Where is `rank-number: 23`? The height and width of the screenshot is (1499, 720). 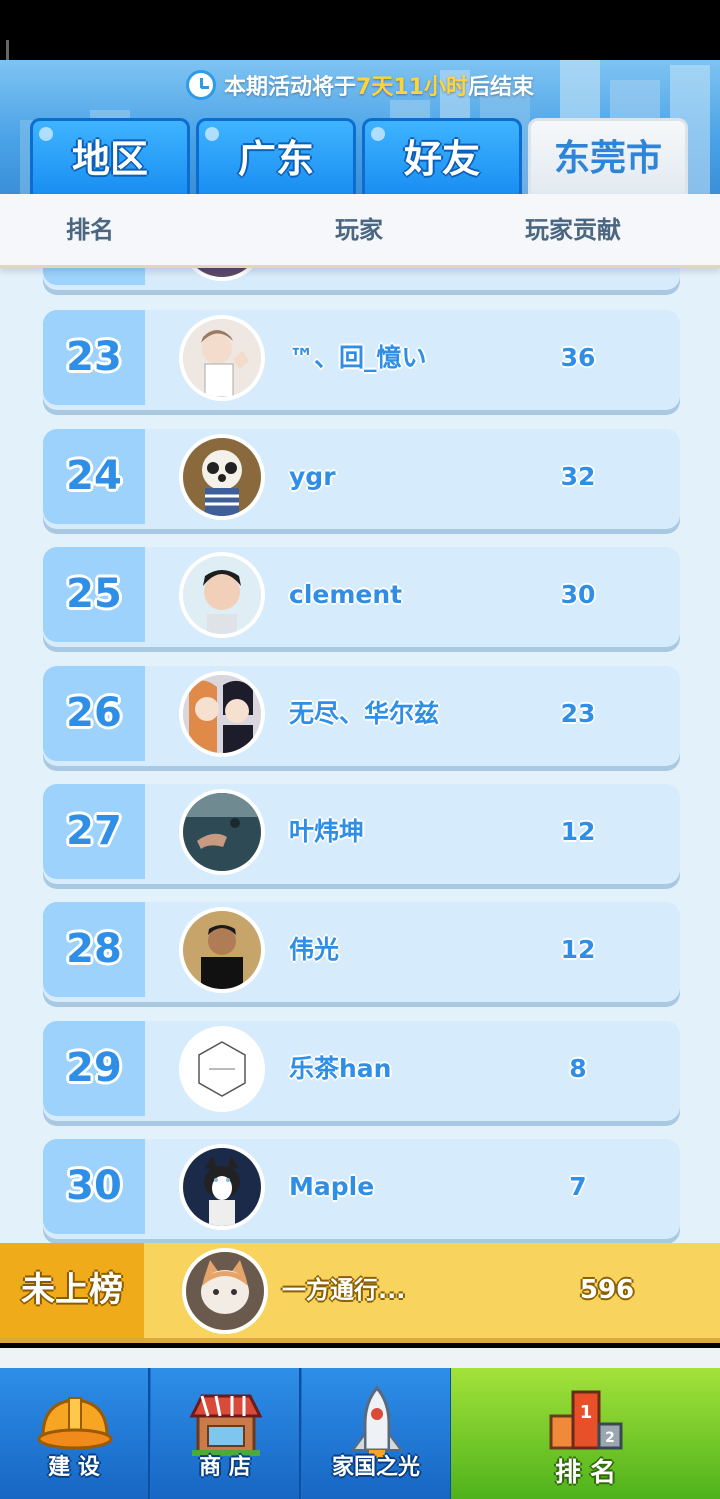
rank-number: 23 is located at coordinates (94, 357).